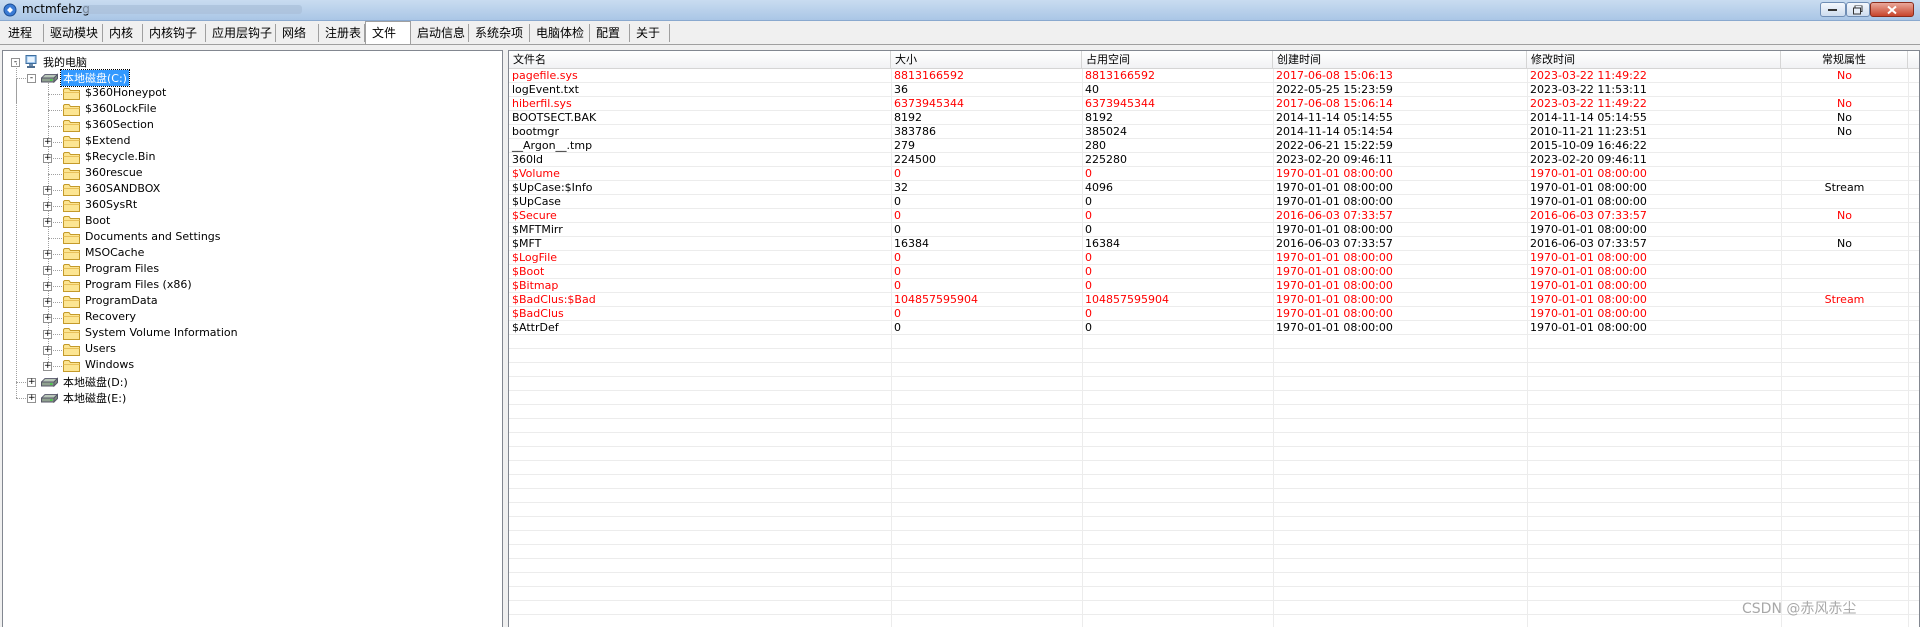  I want to click on column-header-name: 文件名, so click(700, 59).